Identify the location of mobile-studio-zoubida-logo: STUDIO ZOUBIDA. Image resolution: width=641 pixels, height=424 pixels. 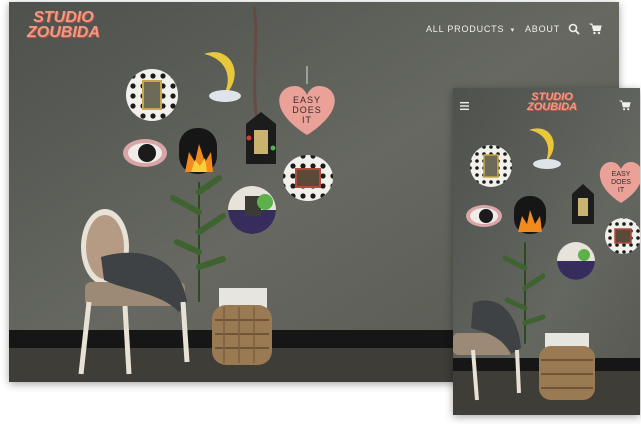
(552, 102).